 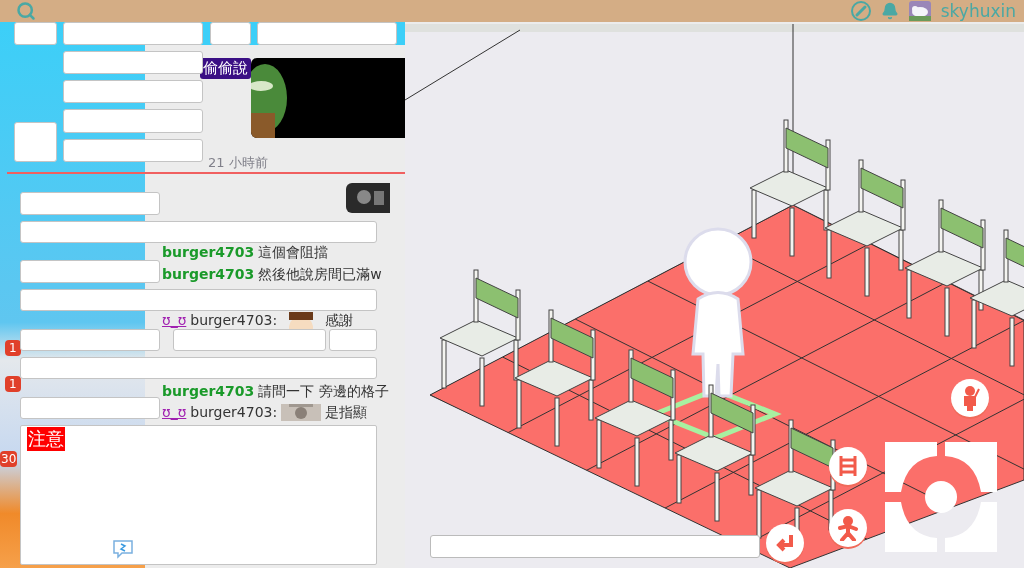 I want to click on ladder-icon, so click(x=848, y=466).